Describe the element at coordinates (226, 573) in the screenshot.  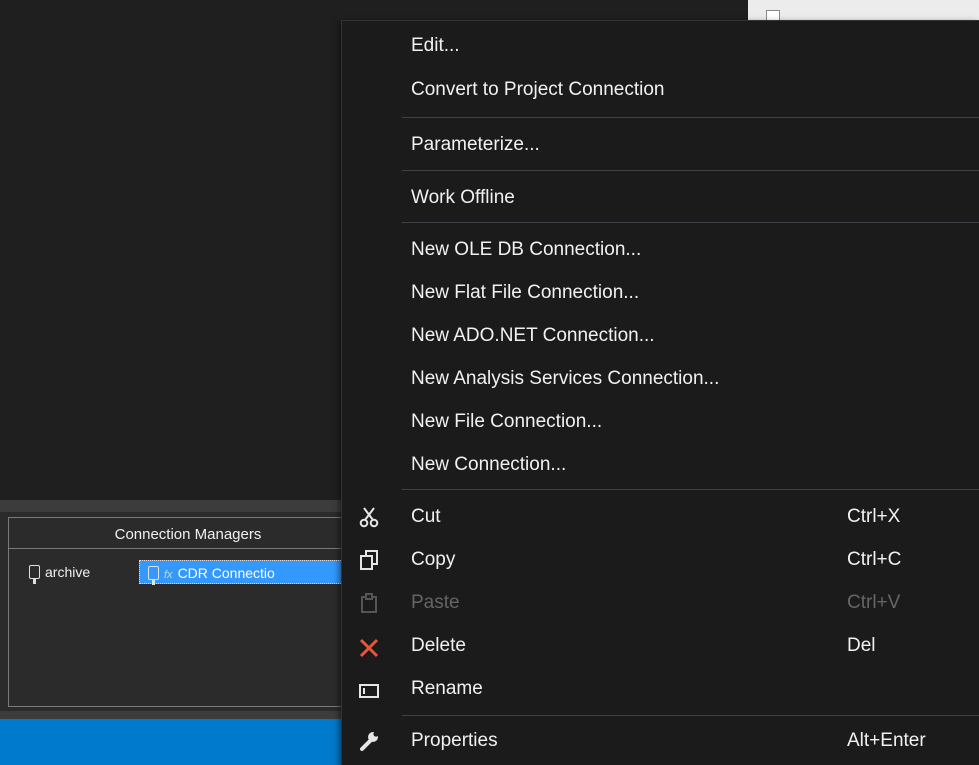
I see `connection-item-label: CDR Connectio` at that location.